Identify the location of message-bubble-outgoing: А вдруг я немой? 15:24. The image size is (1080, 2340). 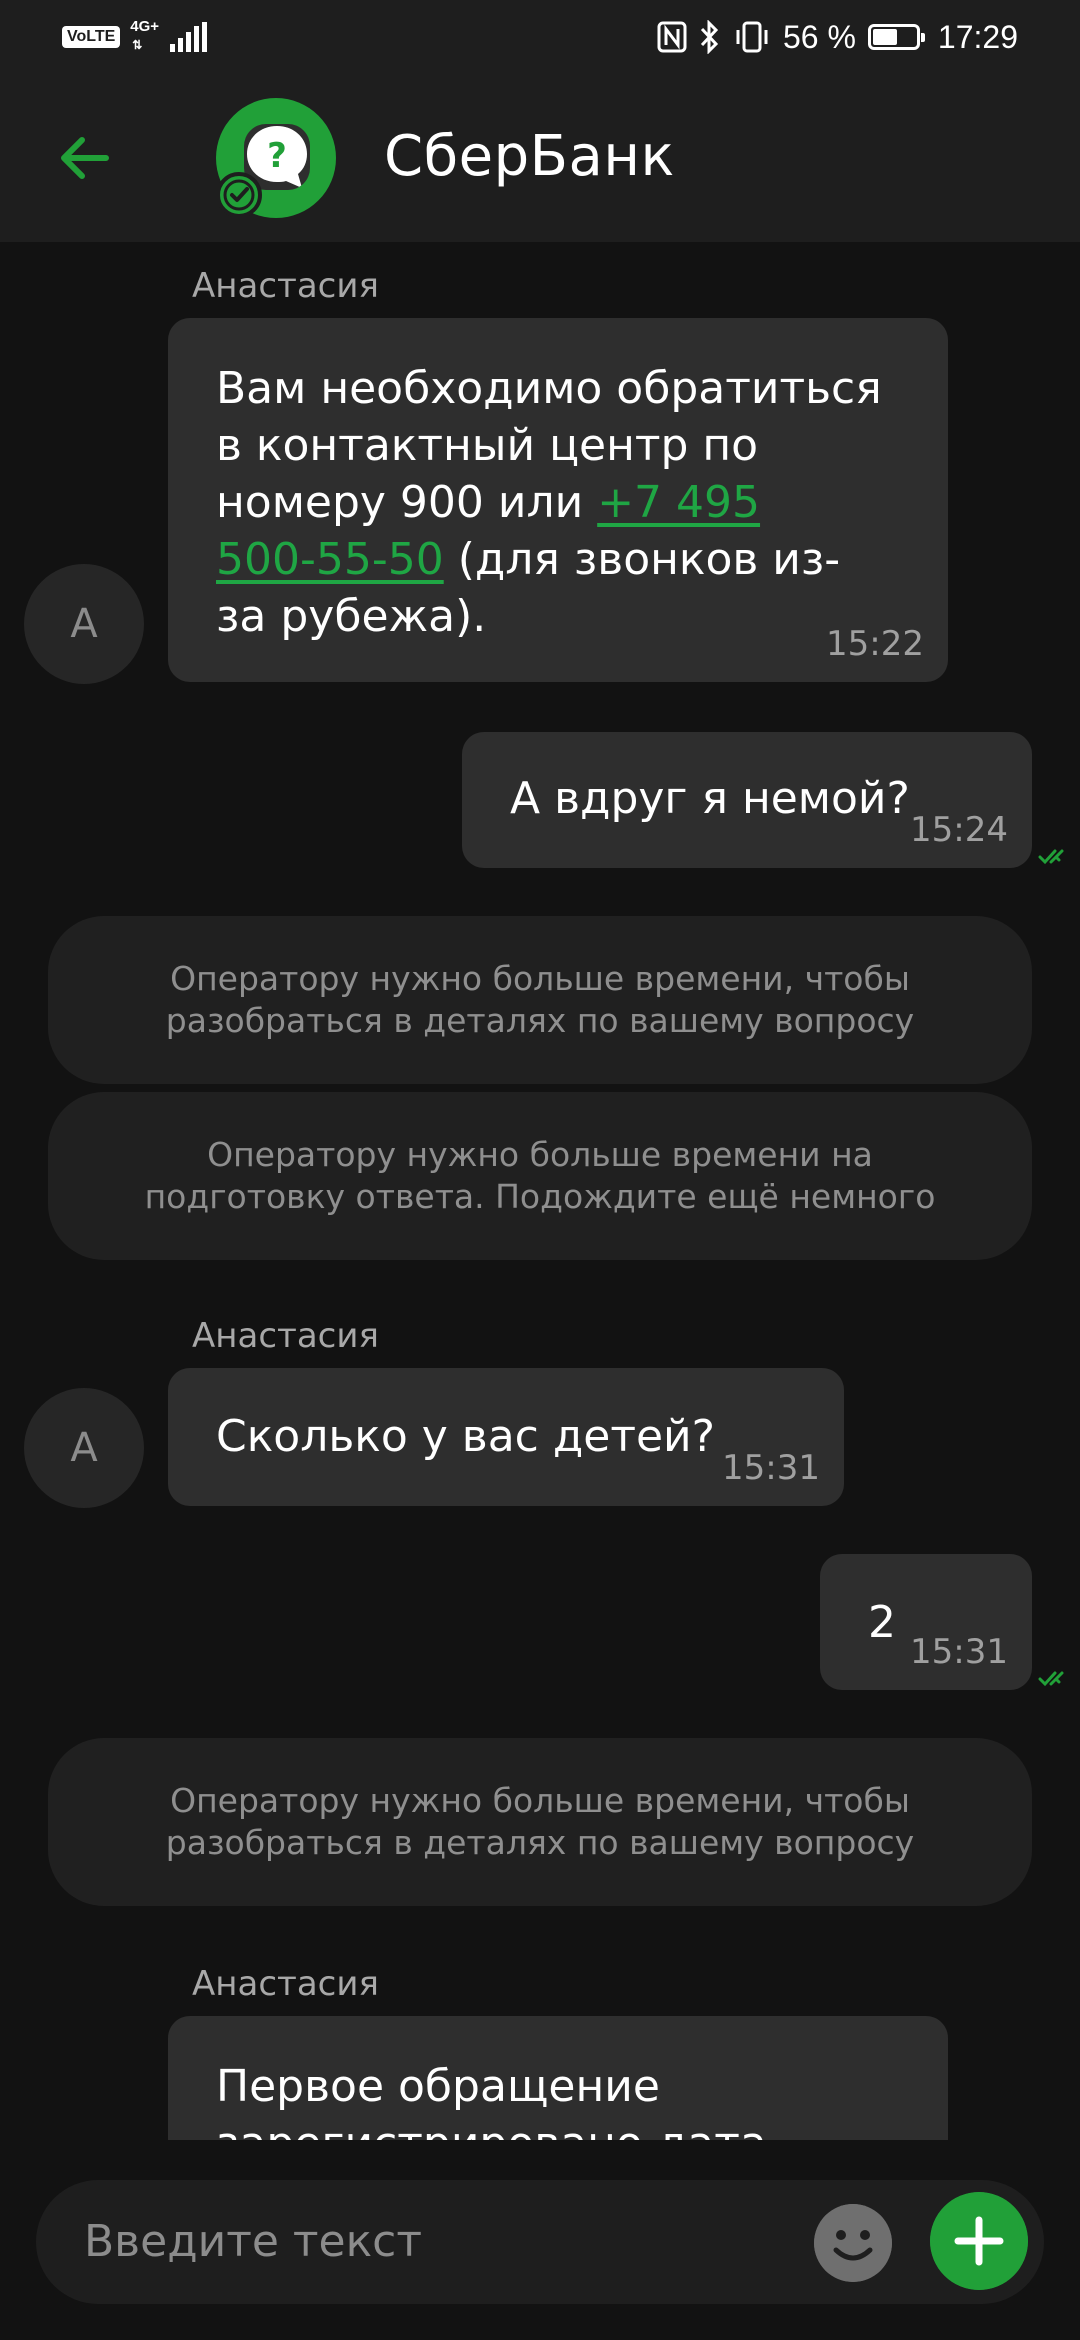
(747, 800).